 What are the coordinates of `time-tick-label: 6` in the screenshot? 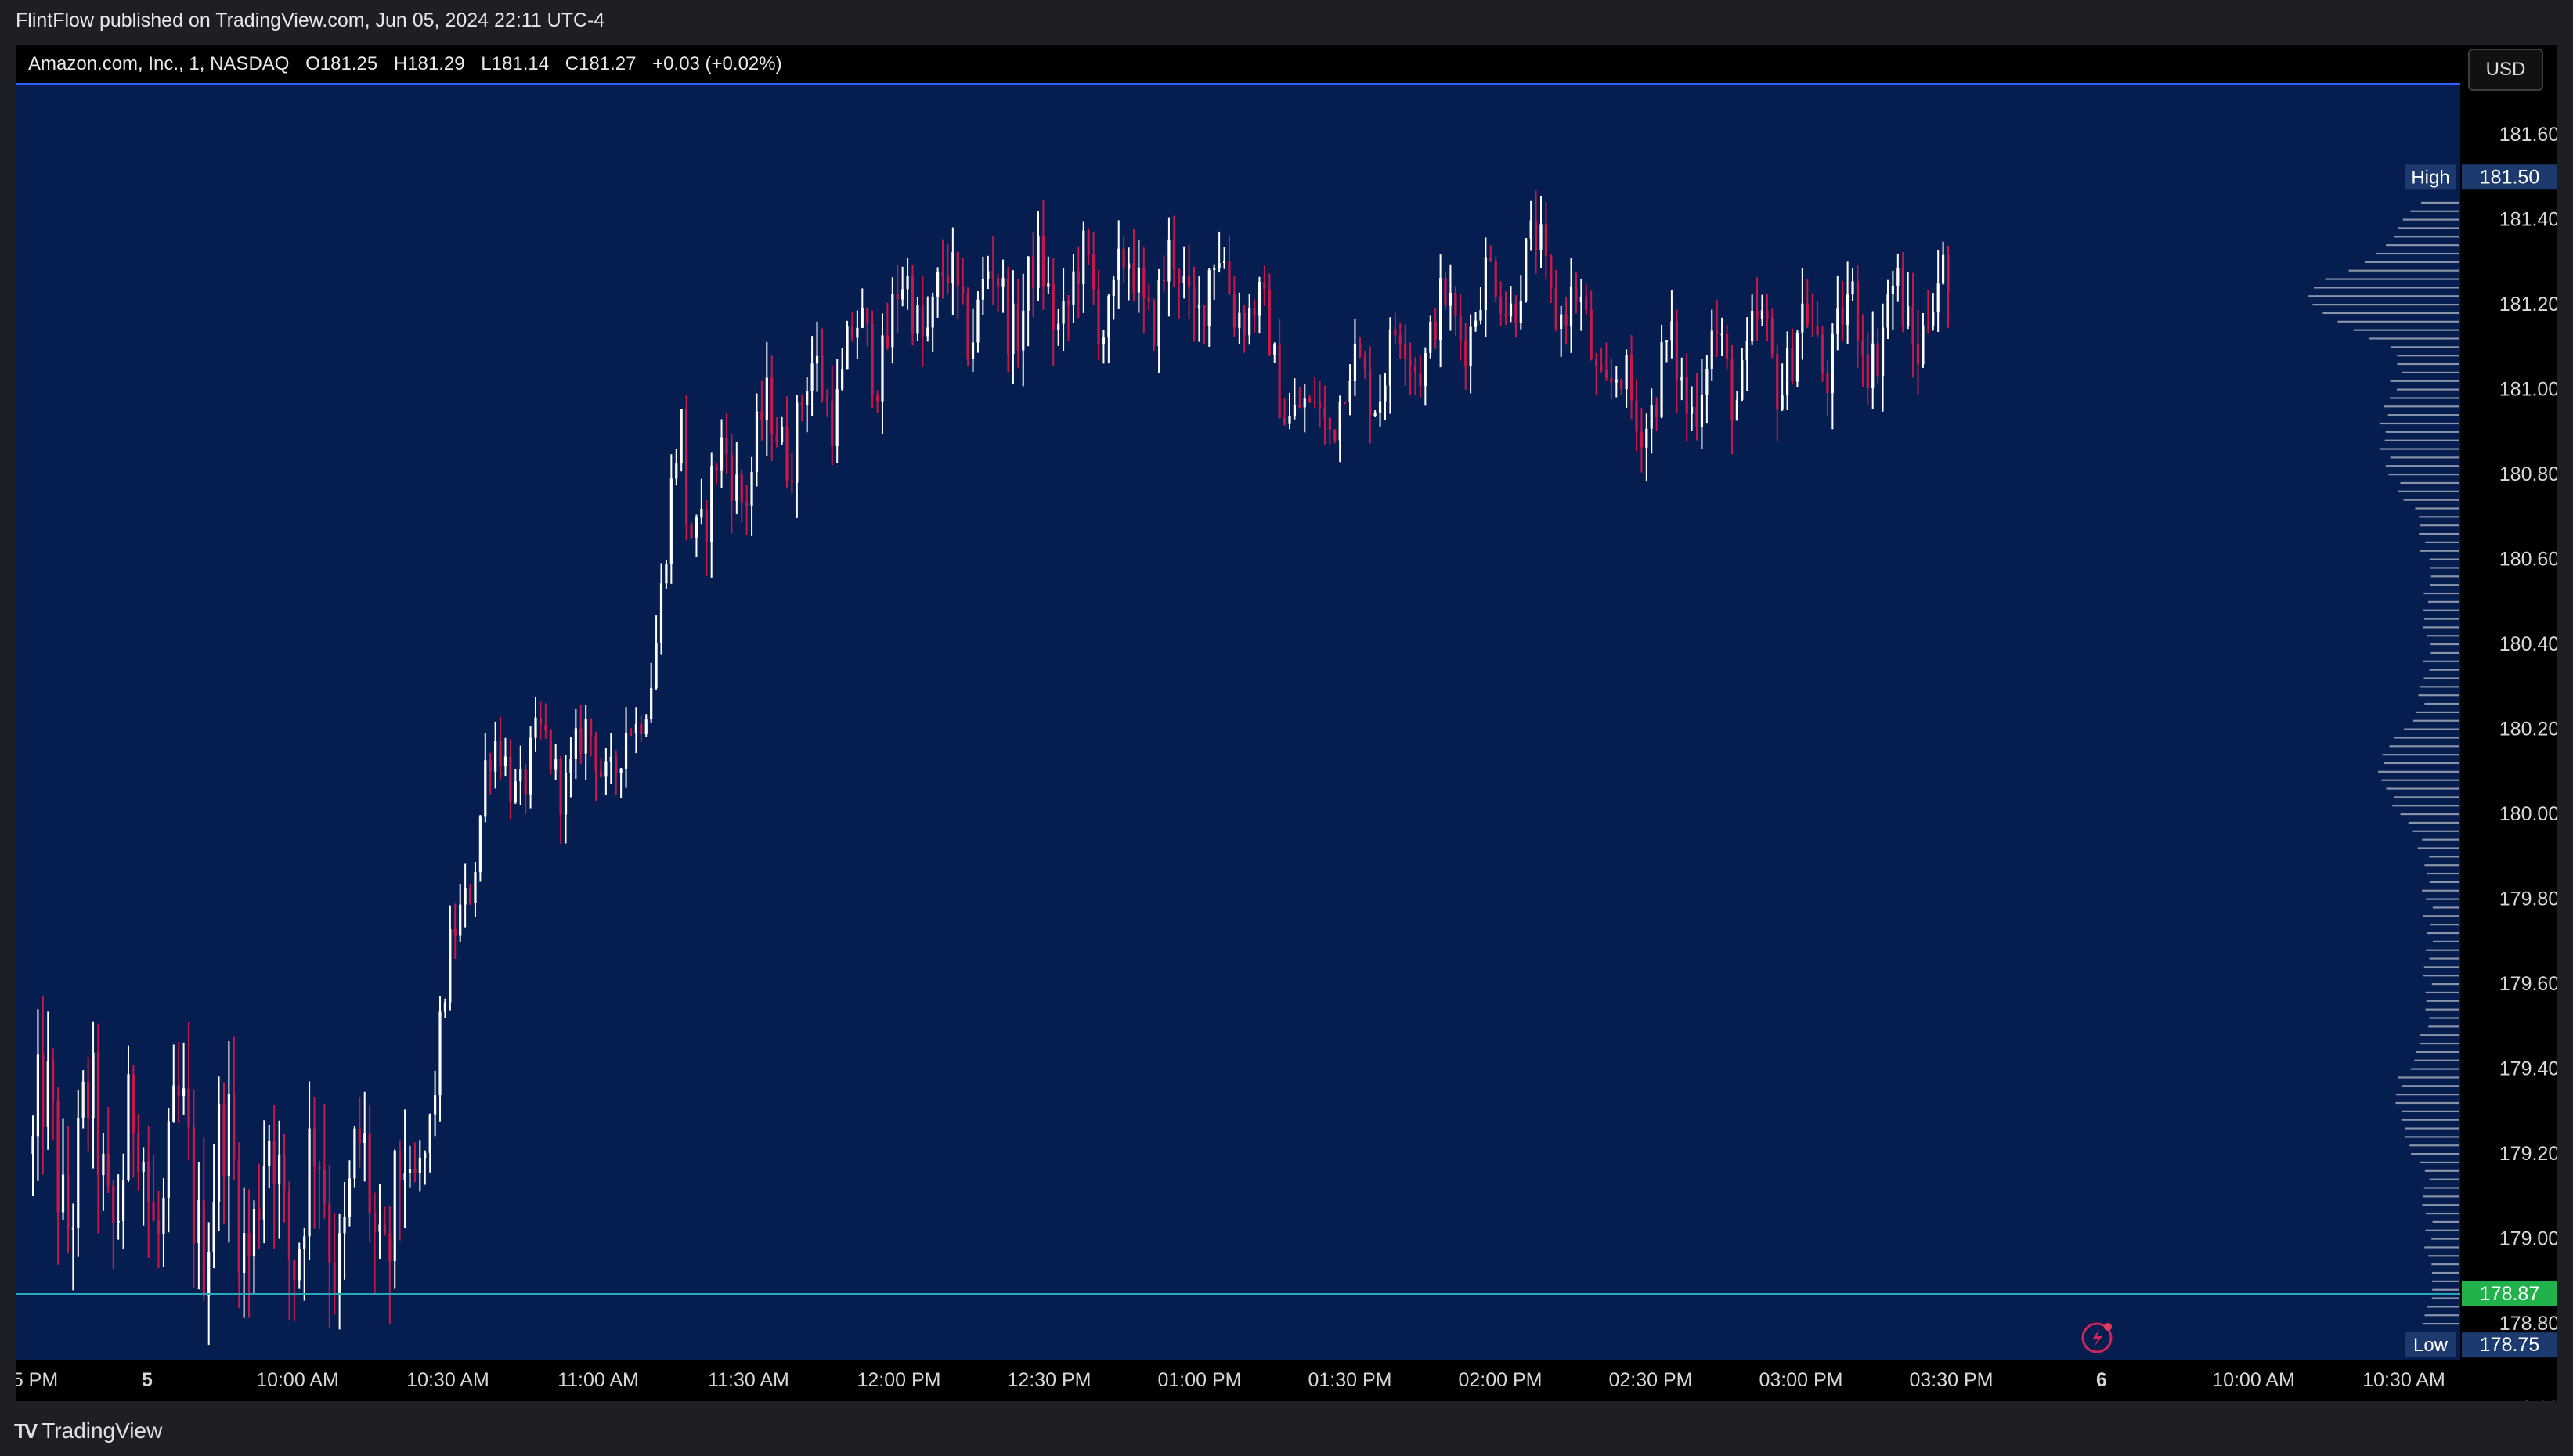 It's located at (2101, 1380).